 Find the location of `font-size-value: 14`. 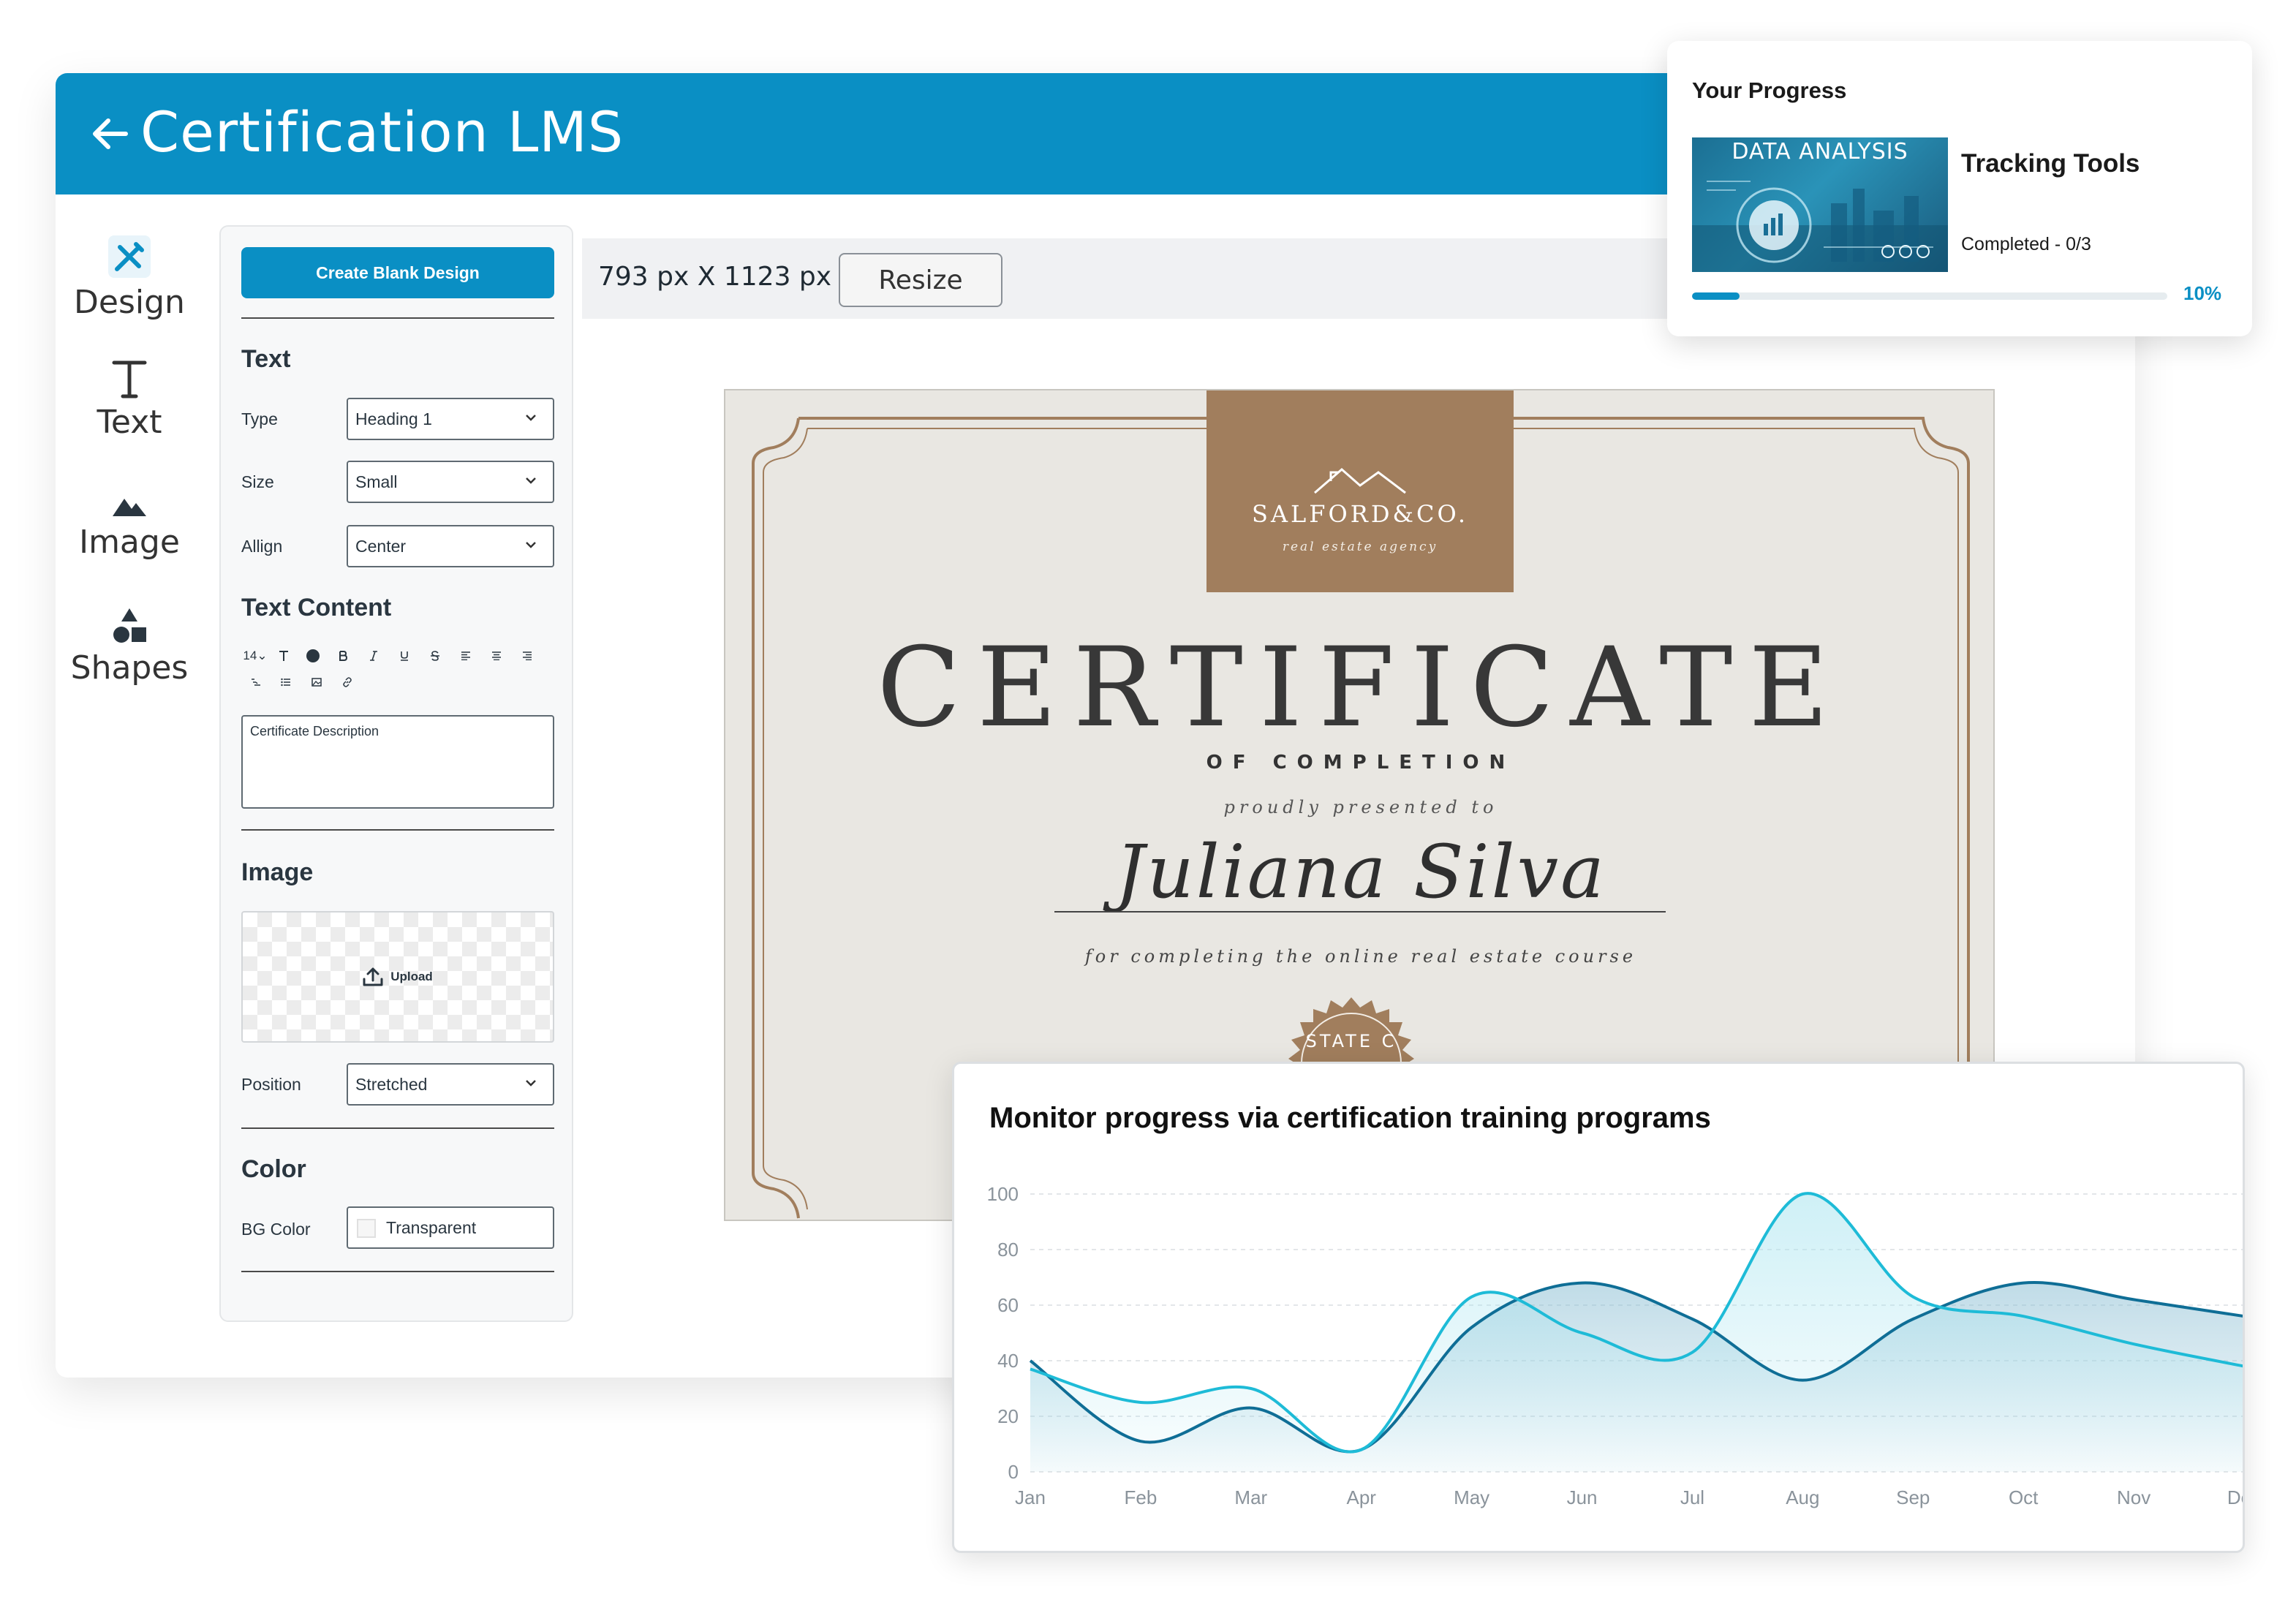

font-size-value: 14 is located at coordinates (250, 655).